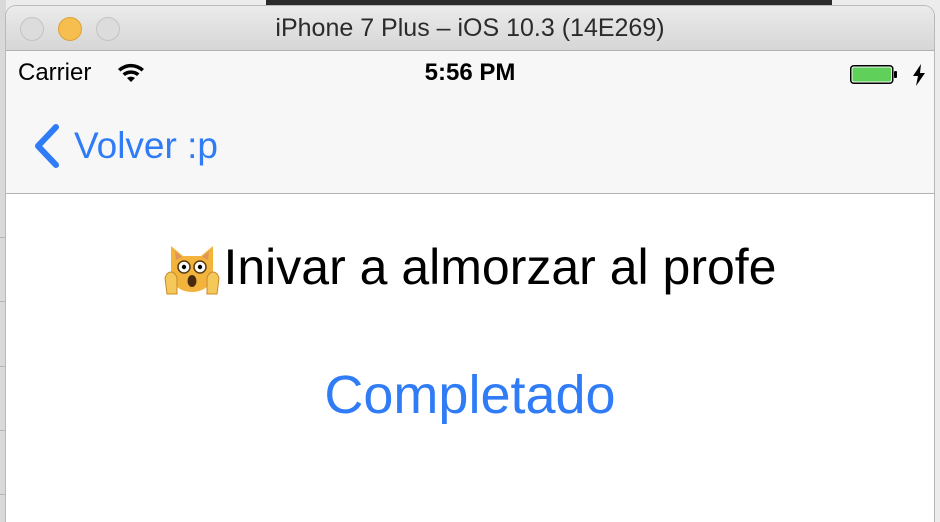  I want to click on battery-icon, so click(873, 74).